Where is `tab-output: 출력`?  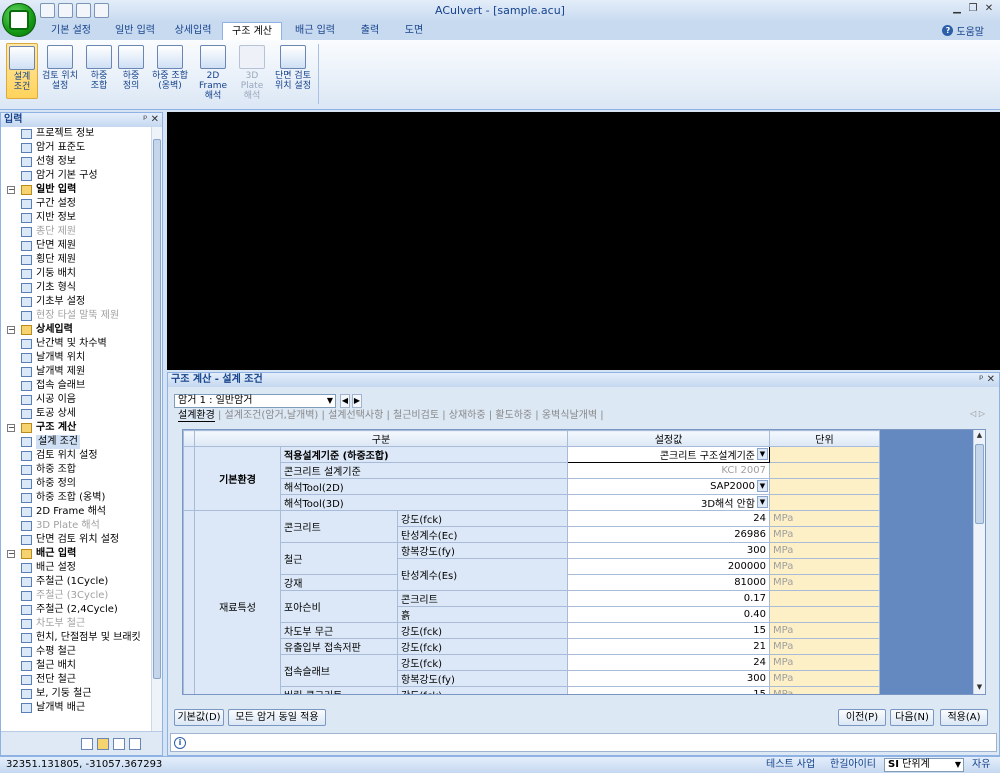 tab-output: 출력 is located at coordinates (370, 31).